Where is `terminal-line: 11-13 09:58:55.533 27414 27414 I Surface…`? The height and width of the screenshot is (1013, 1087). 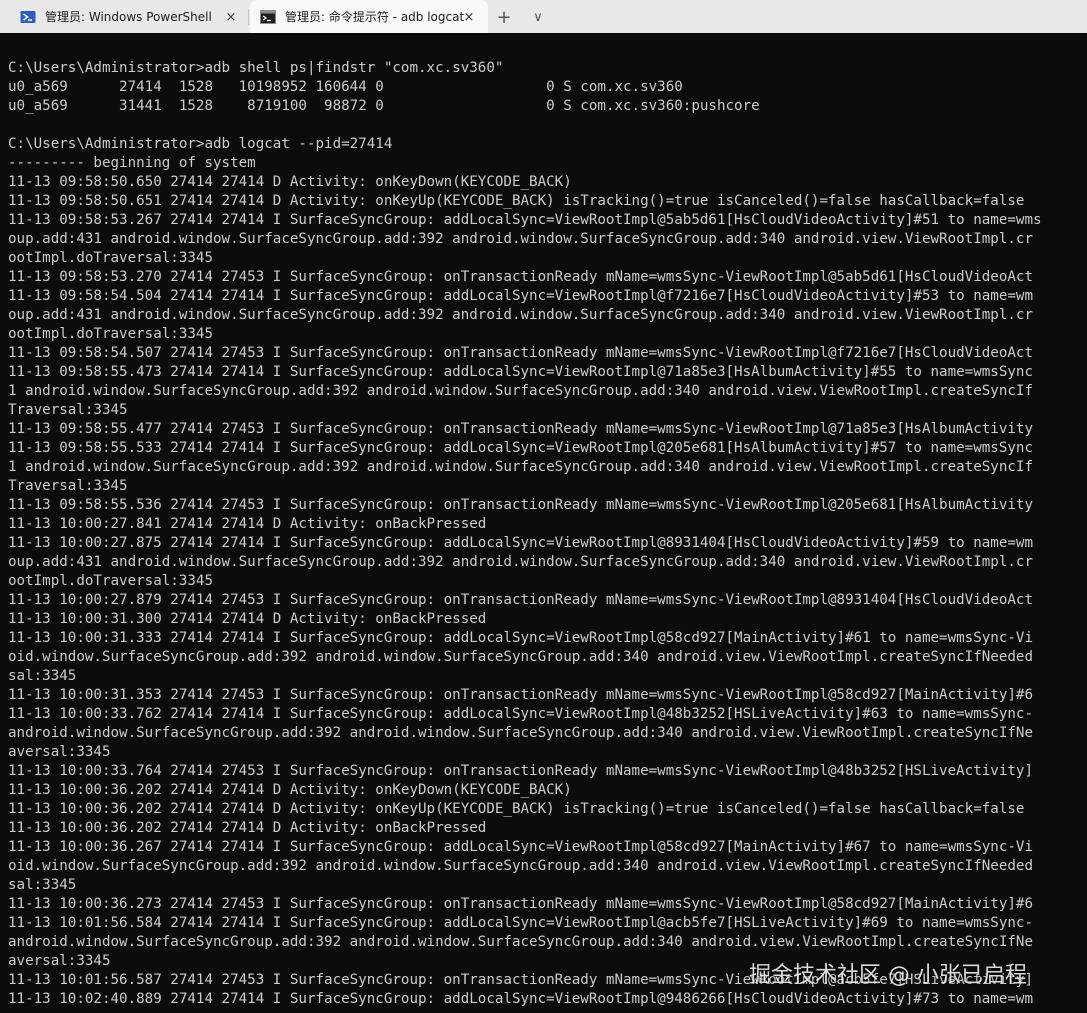 terminal-line: 11-13 09:58:55.533 27414 27414 I Surface… is located at coordinates (520, 448).